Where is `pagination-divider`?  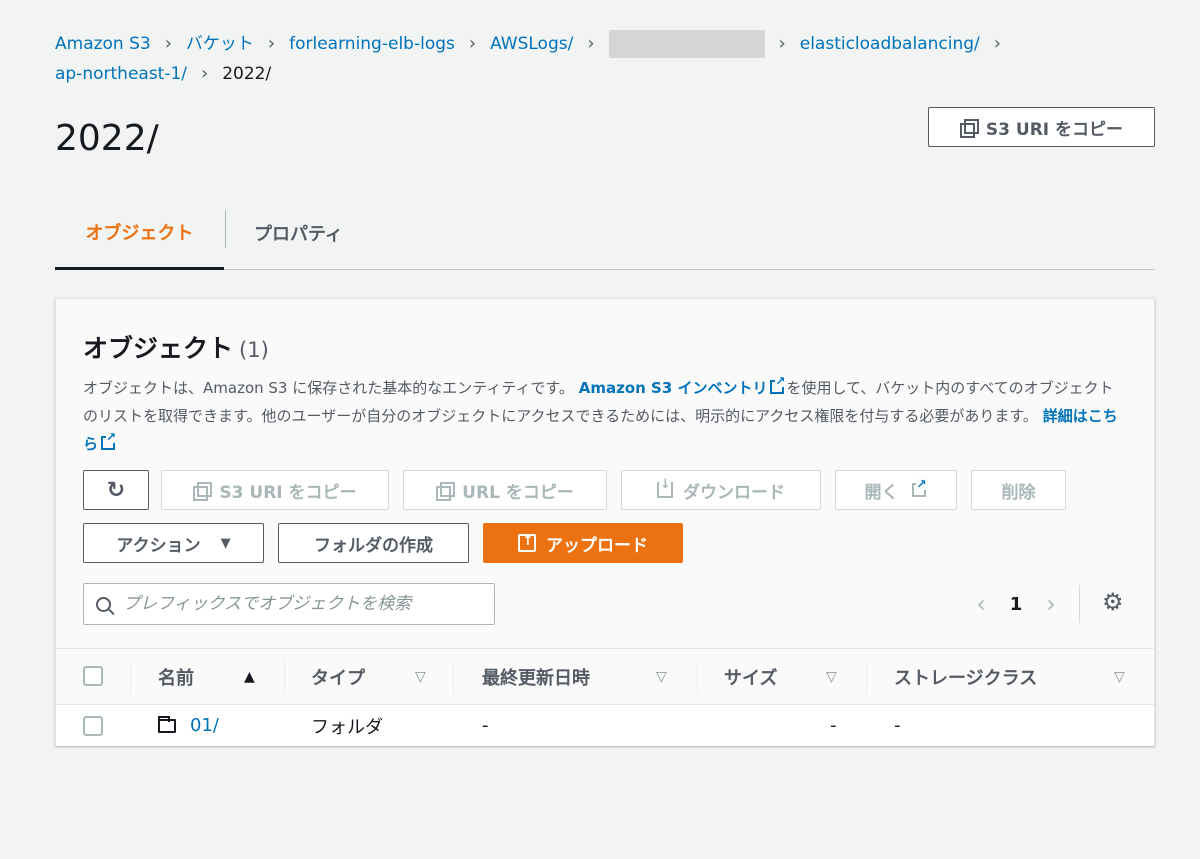
pagination-divider is located at coordinates (1079, 604).